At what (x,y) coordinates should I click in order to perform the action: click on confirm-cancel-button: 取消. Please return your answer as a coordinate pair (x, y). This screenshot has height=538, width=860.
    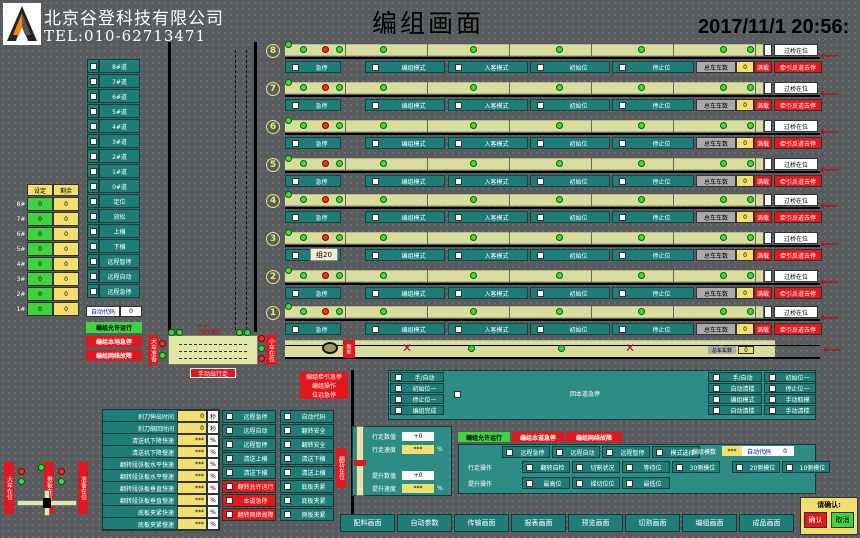
    Looking at the image, I should click on (842, 520).